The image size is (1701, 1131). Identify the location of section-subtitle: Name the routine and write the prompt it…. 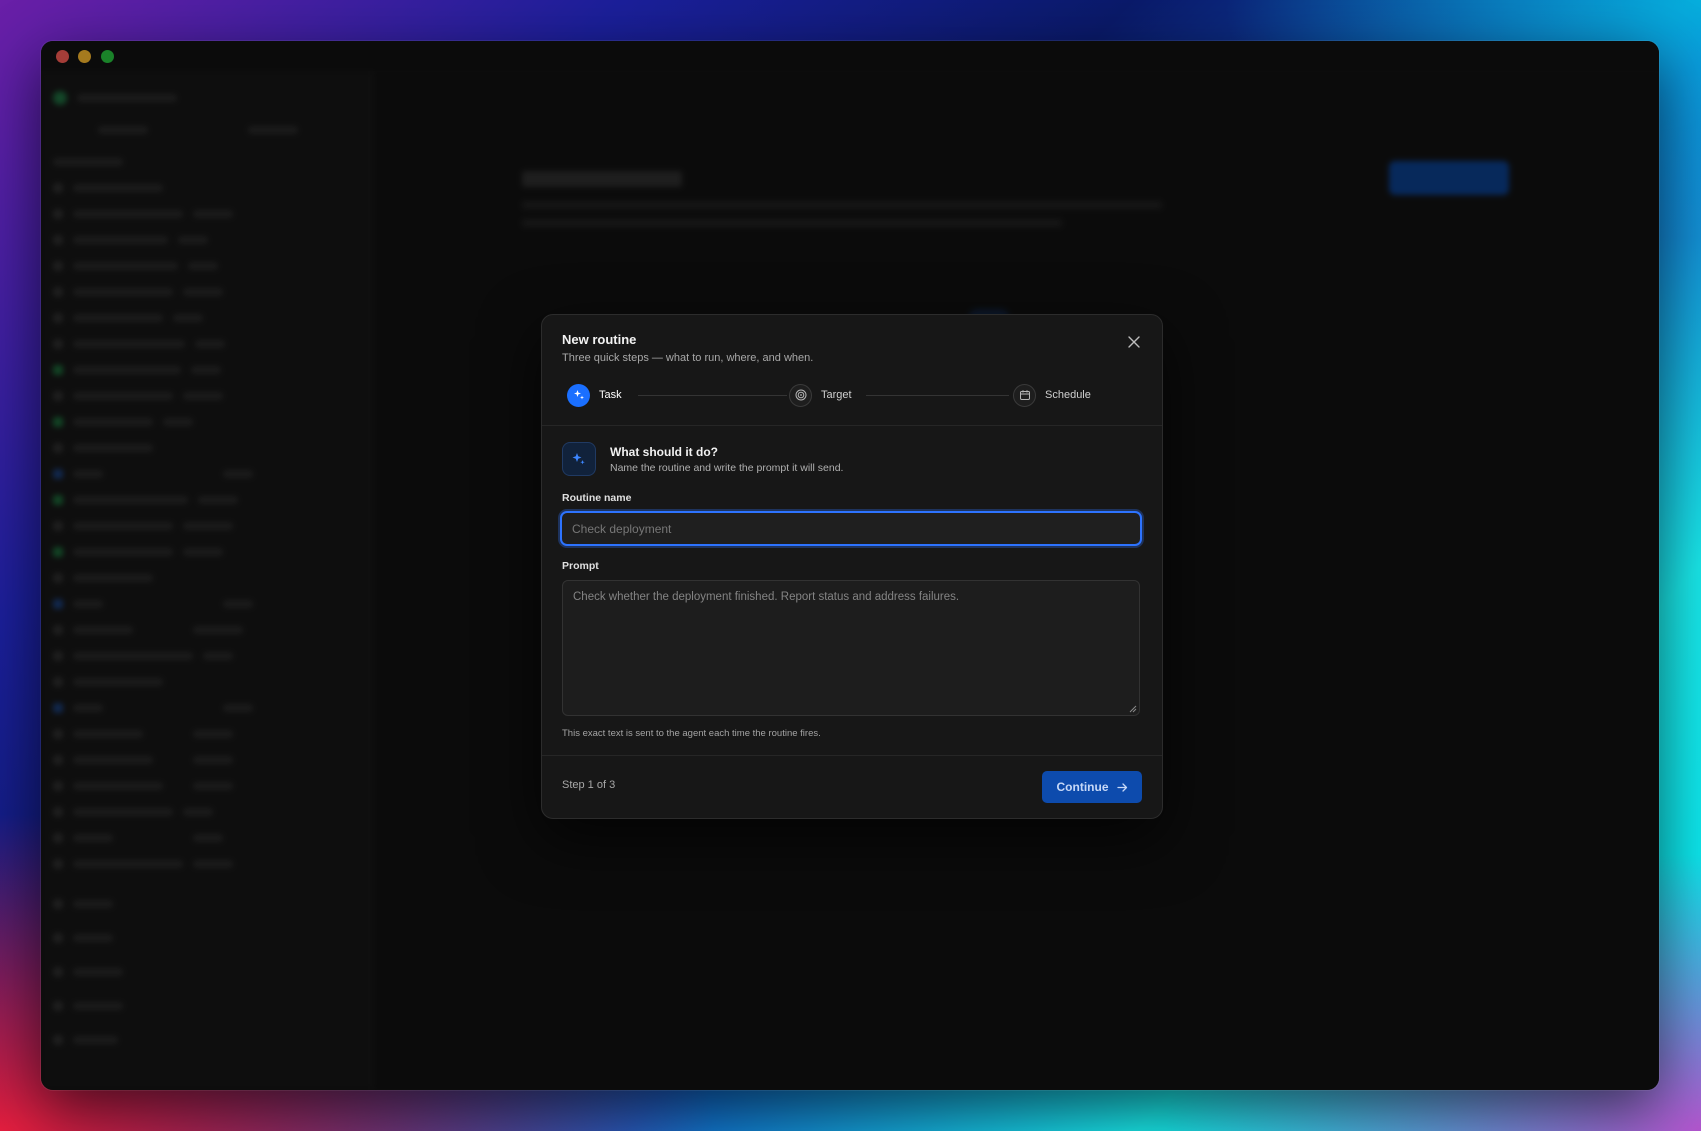
(727, 468).